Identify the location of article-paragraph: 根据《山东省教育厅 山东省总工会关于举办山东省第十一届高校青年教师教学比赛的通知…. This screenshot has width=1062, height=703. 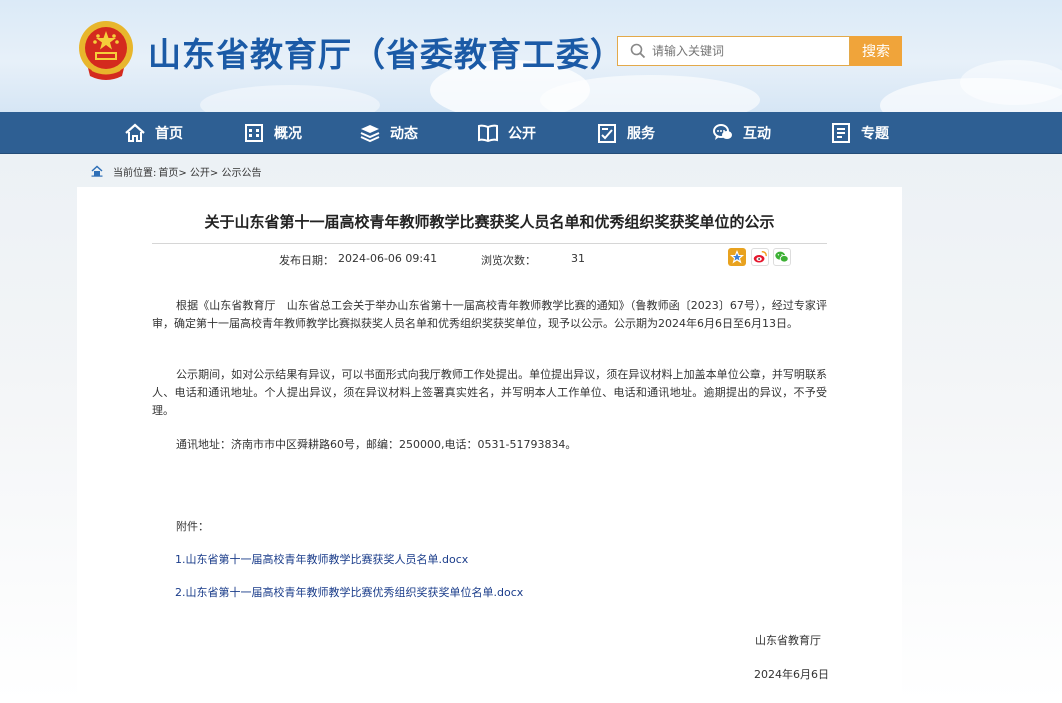
(489, 314).